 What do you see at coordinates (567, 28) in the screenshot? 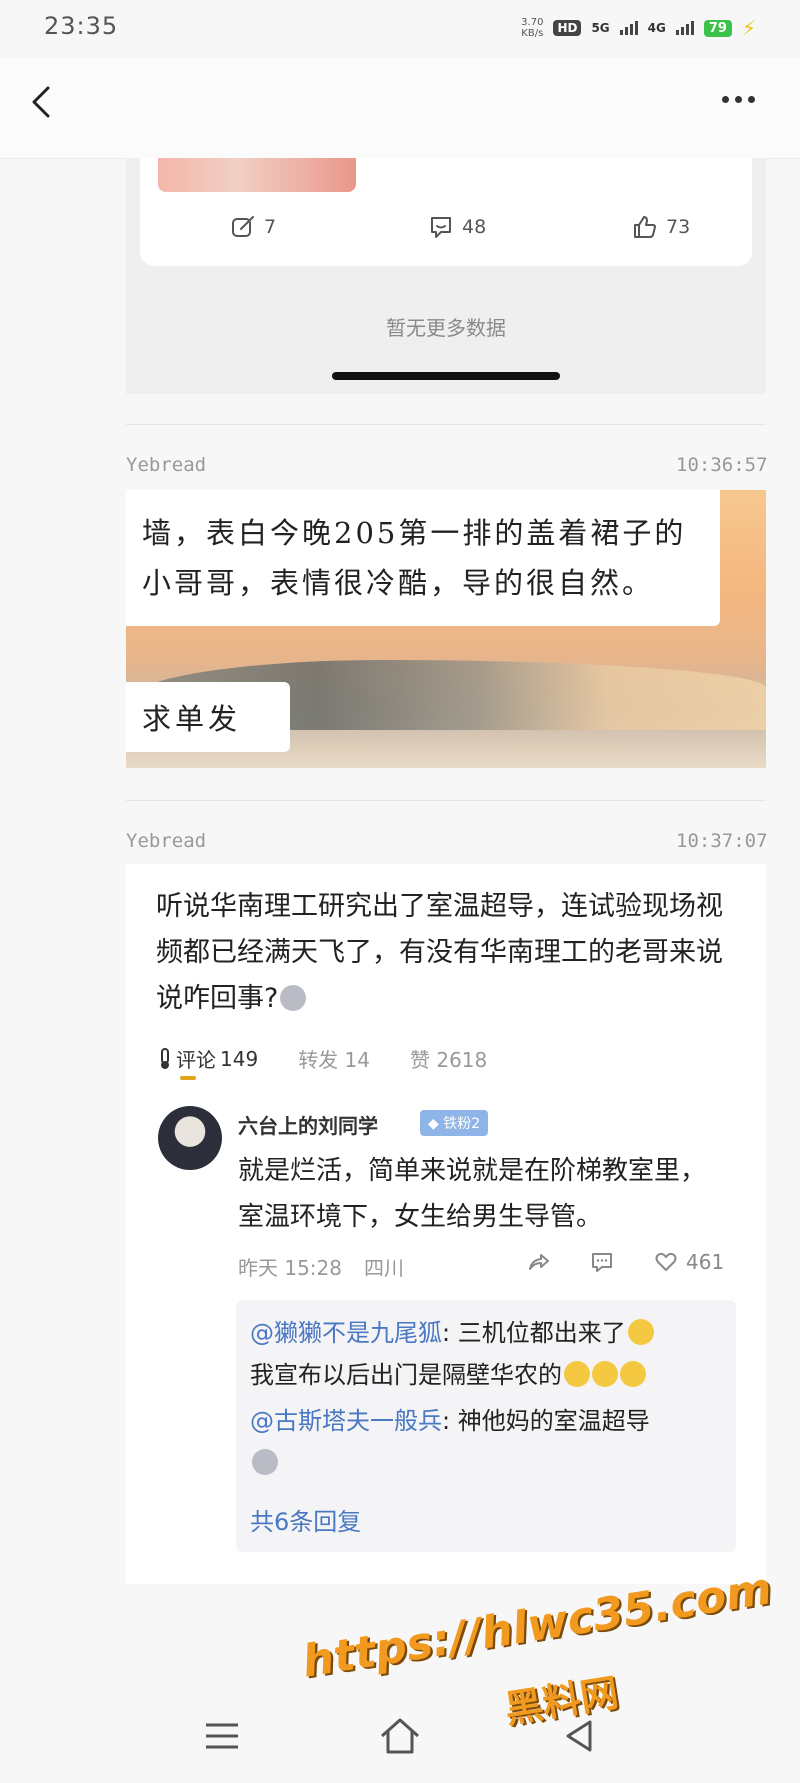
I see `hd-icon: HD` at bounding box center [567, 28].